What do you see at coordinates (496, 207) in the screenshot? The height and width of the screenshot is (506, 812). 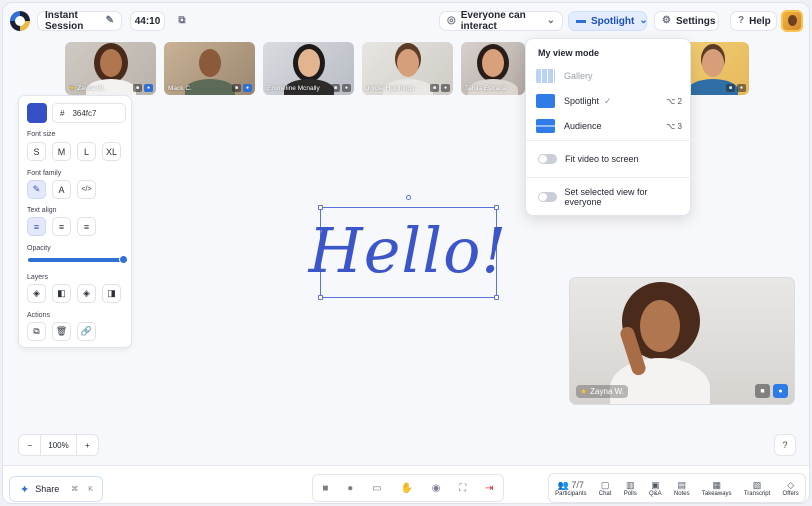 I see `resize-handle-ne` at bounding box center [496, 207].